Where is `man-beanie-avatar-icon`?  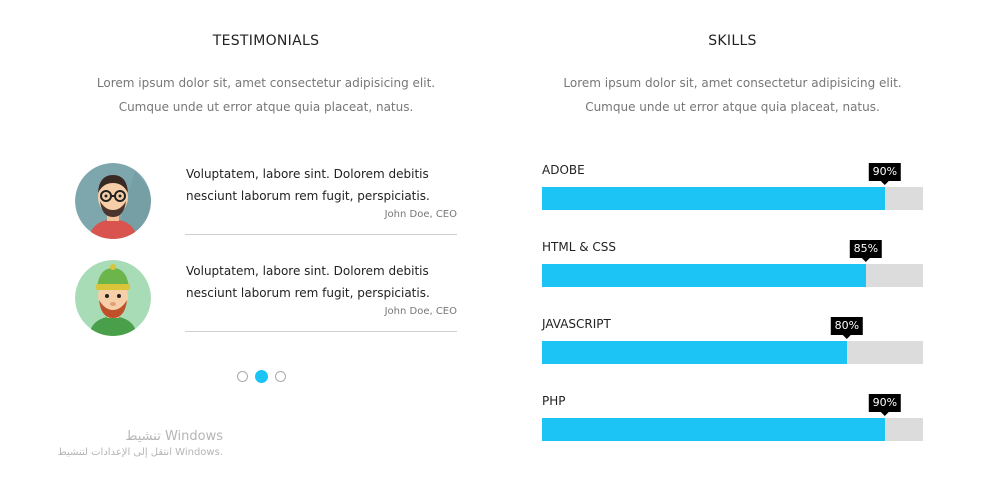
man-beanie-avatar-icon is located at coordinates (113, 298).